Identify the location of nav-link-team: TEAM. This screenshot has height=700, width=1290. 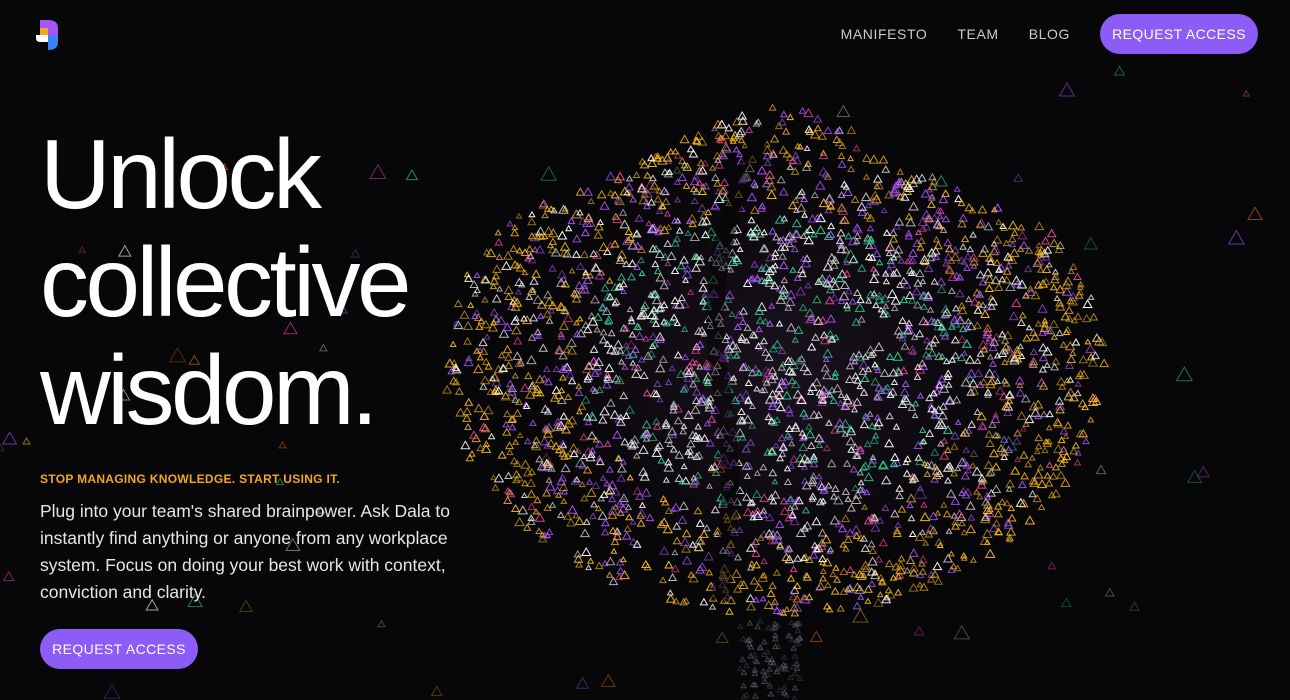
(977, 34).